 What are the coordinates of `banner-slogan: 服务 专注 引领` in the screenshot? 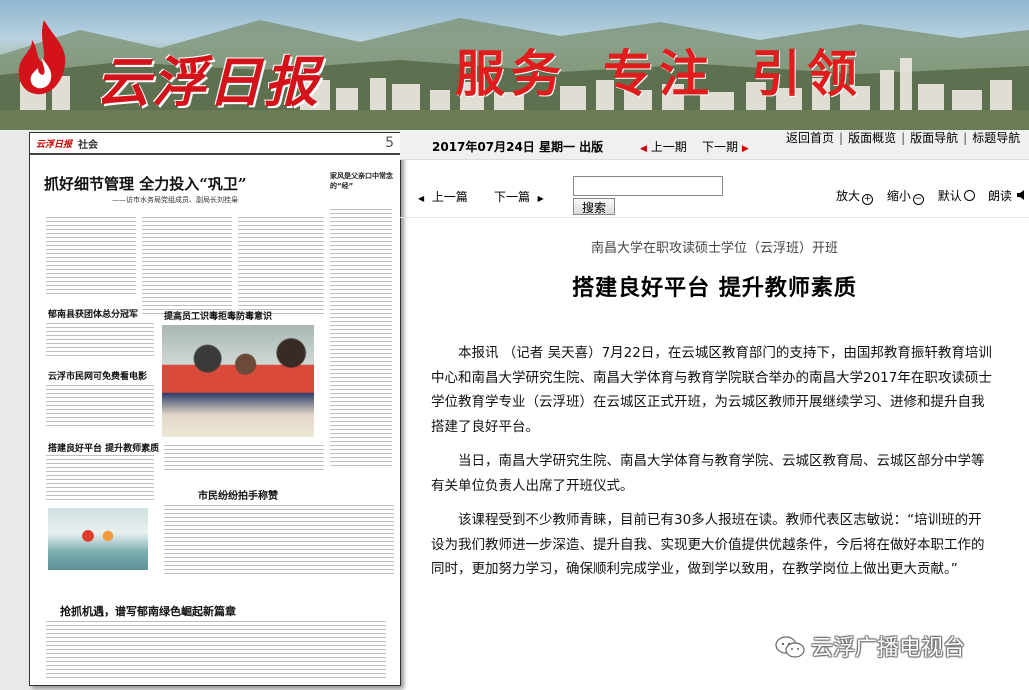 It's located at (677, 70).